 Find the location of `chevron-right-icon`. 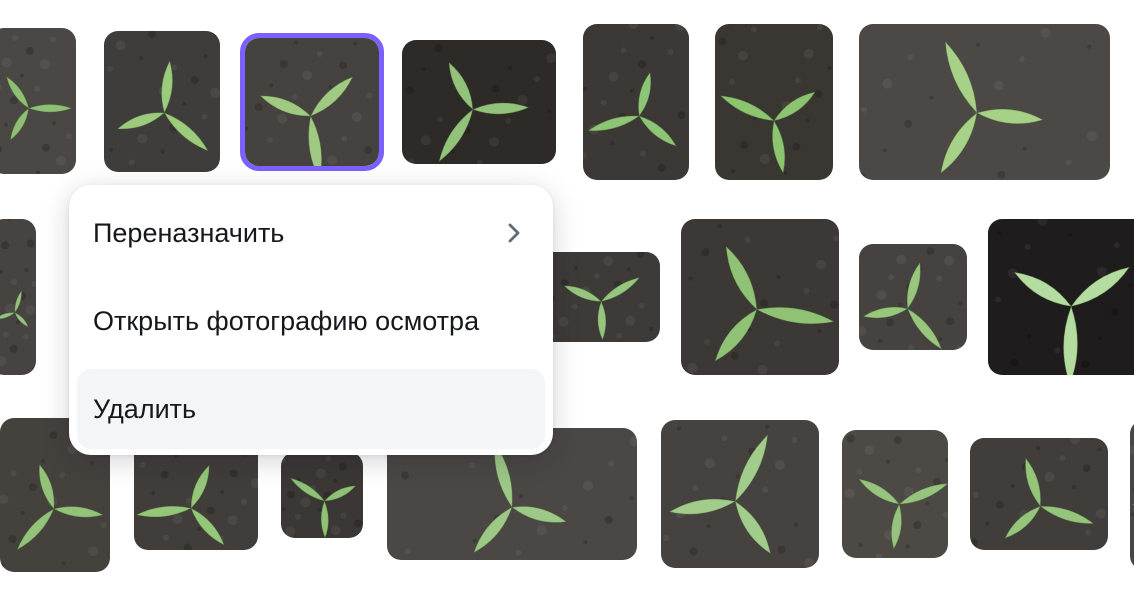

chevron-right-icon is located at coordinates (514, 233).